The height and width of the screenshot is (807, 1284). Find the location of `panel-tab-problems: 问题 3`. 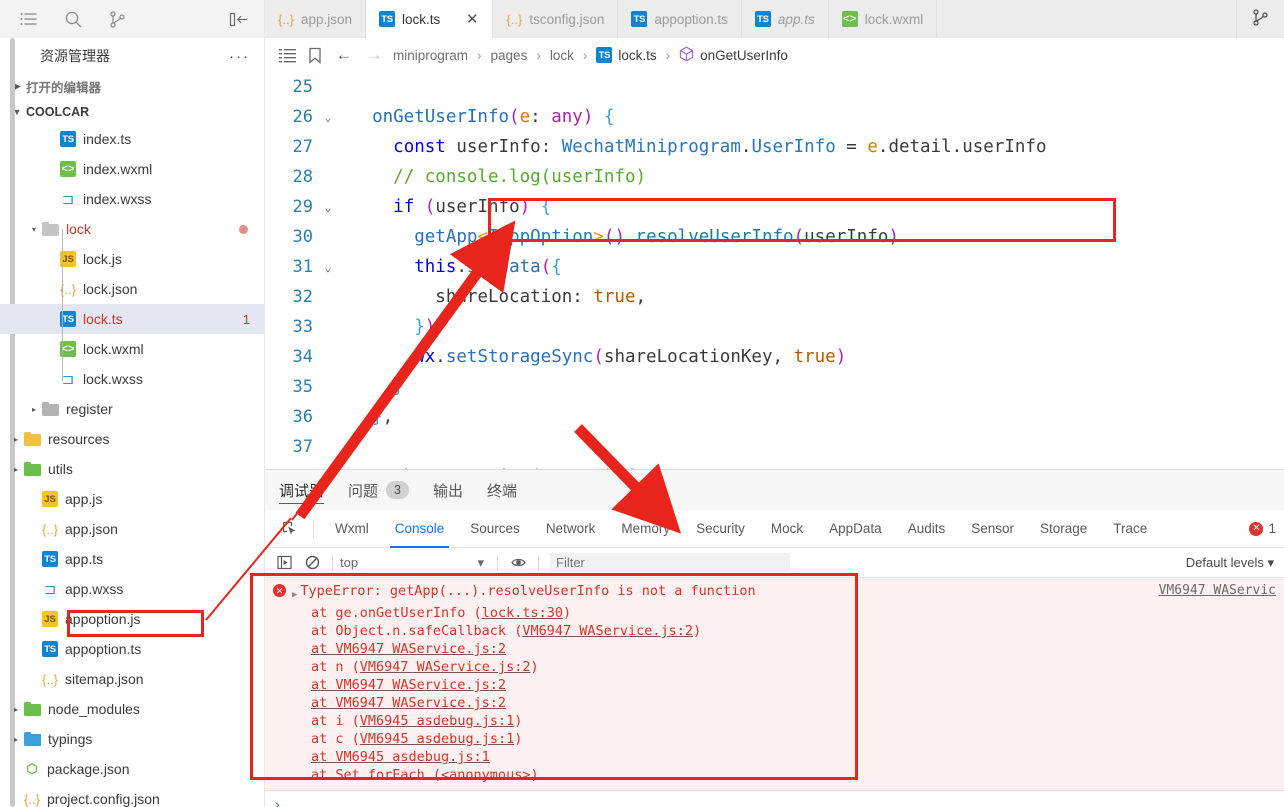

panel-tab-problems: 问题 3 is located at coordinates (378, 490).